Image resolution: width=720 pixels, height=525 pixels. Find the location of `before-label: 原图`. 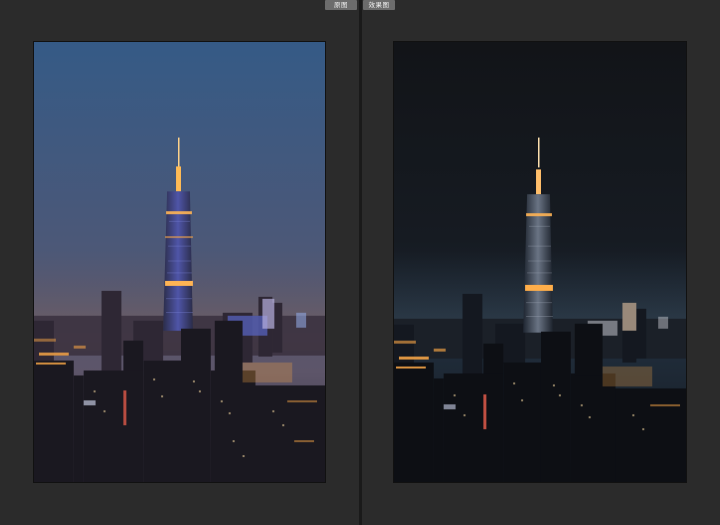

before-label: 原图 is located at coordinates (341, 5).